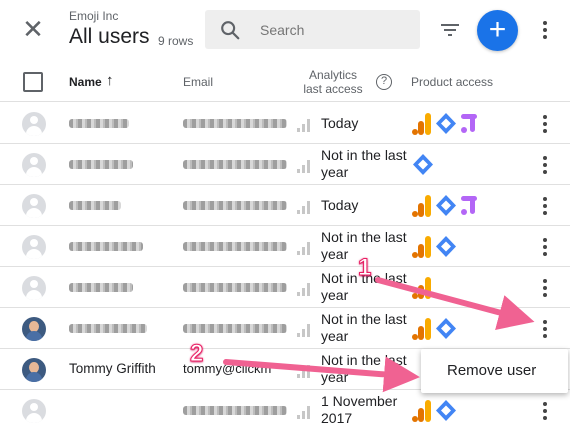 The image size is (570, 429). I want to click on help-icon: ?, so click(384, 82).